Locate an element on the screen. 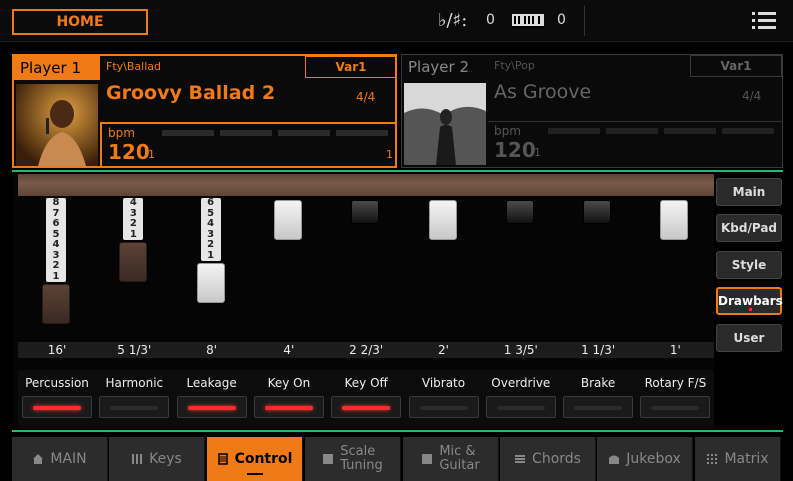 The image size is (793, 481). nav-chords: Chords is located at coordinates (548, 459).